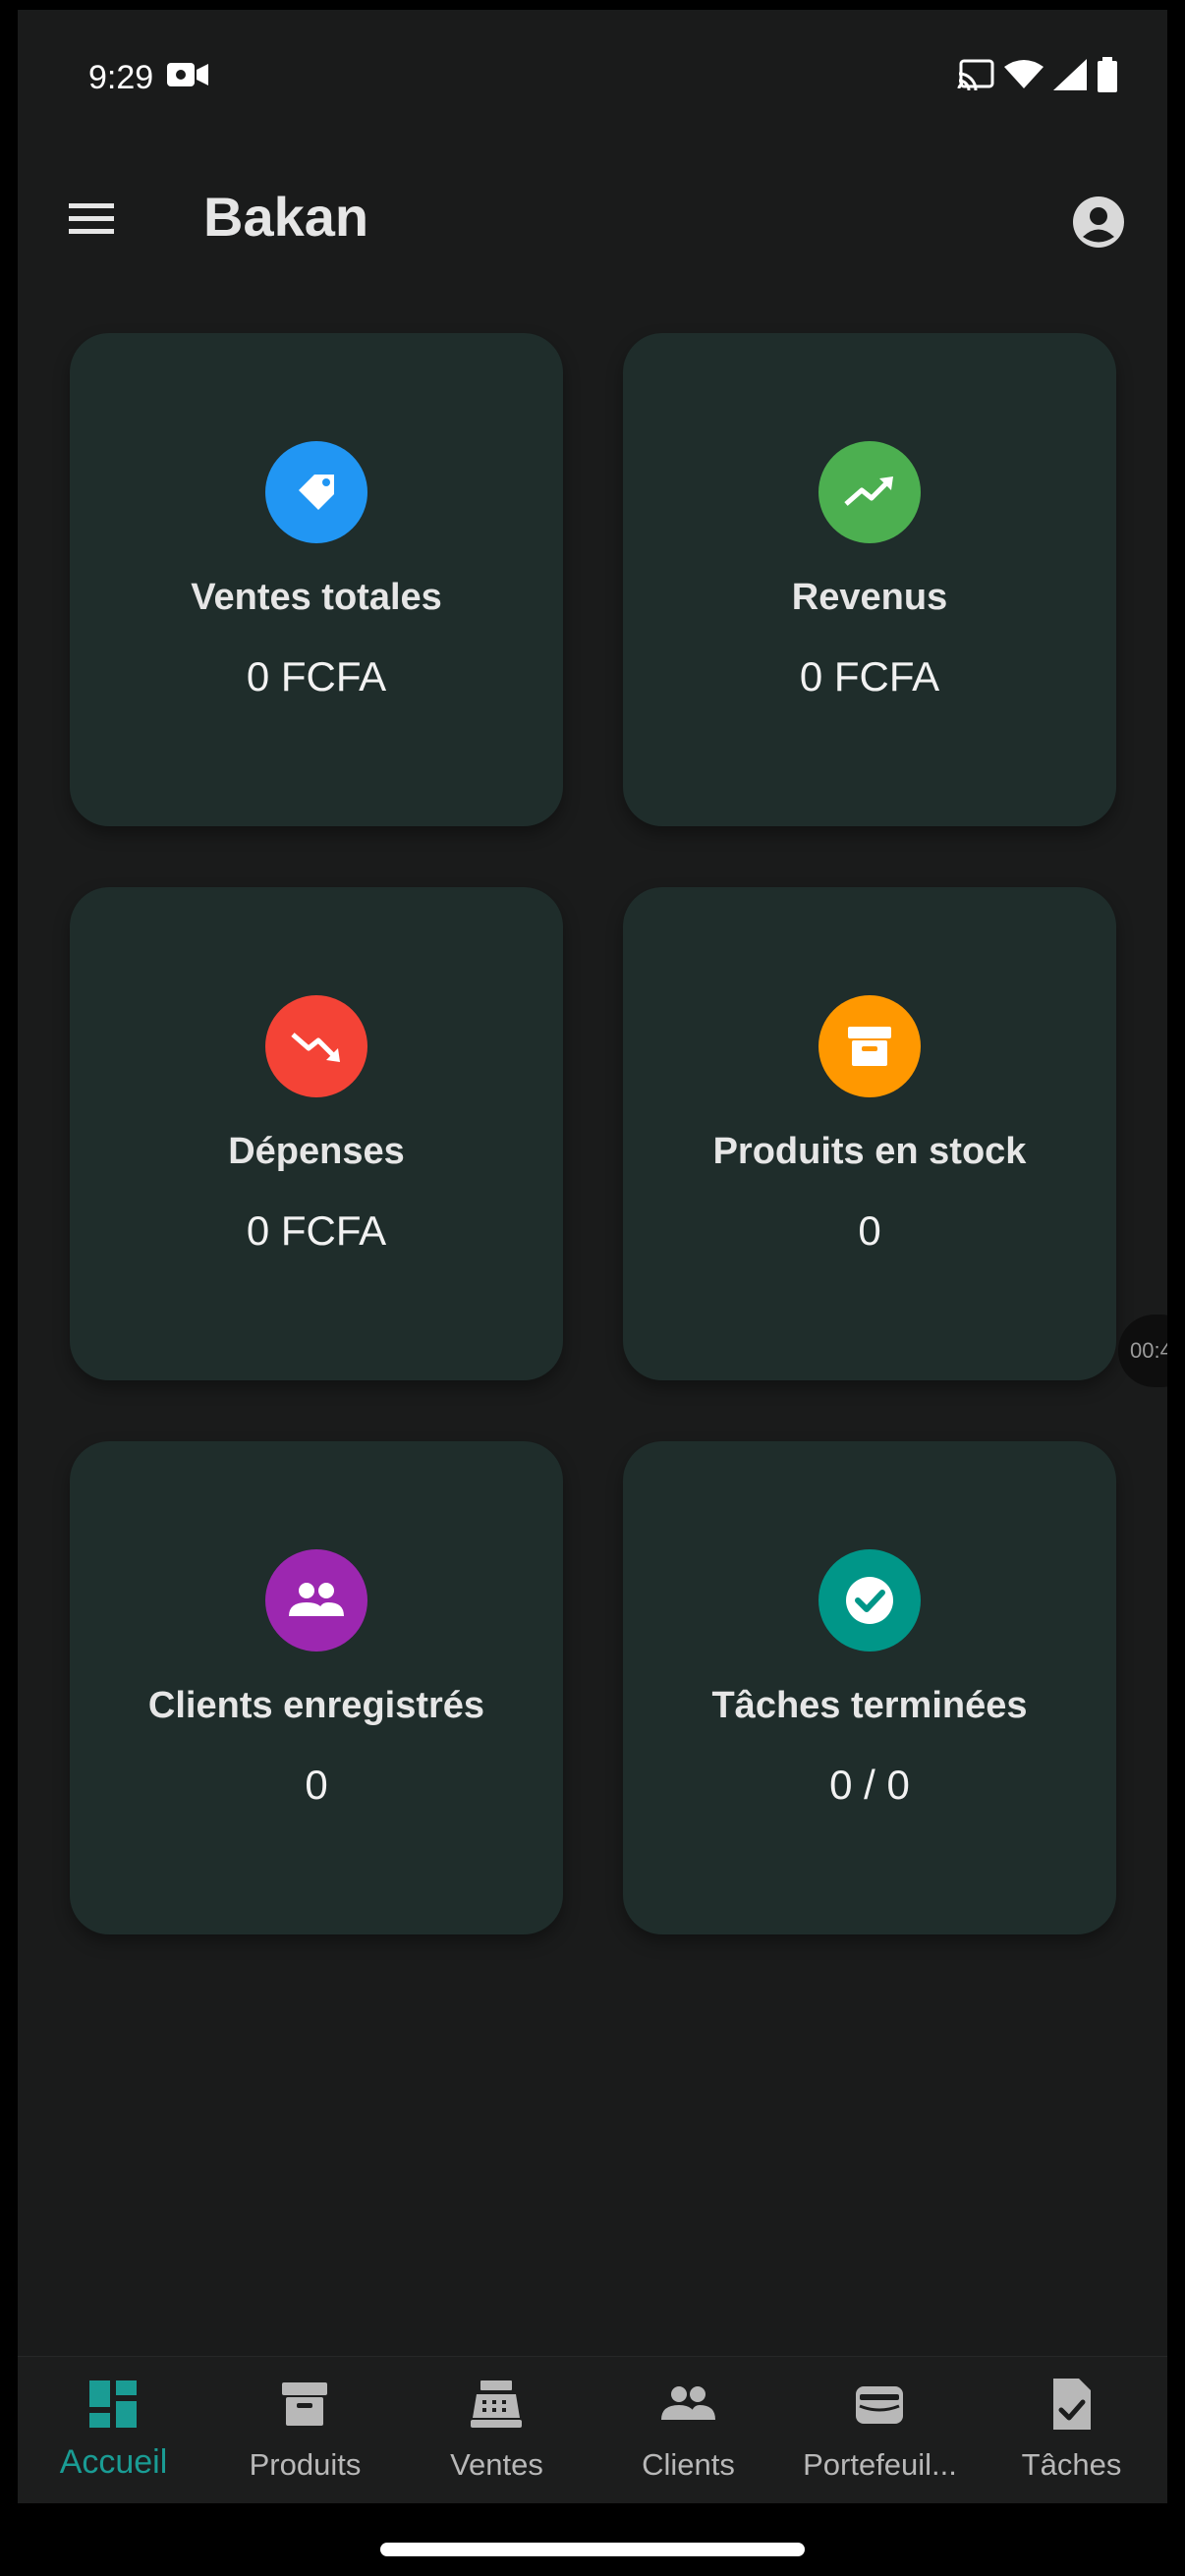  I want to click on nav-item-taches: Tâches, so click(1072, 2430).